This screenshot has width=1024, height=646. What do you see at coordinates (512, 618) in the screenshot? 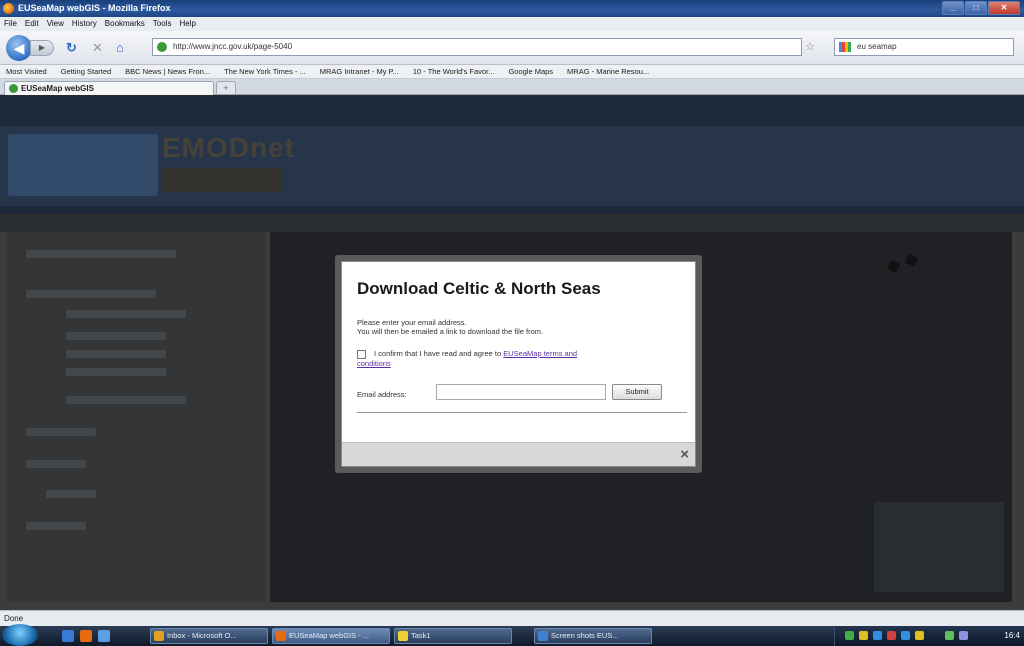
I see `status-bar: Done` at bounding box center [512, 618].